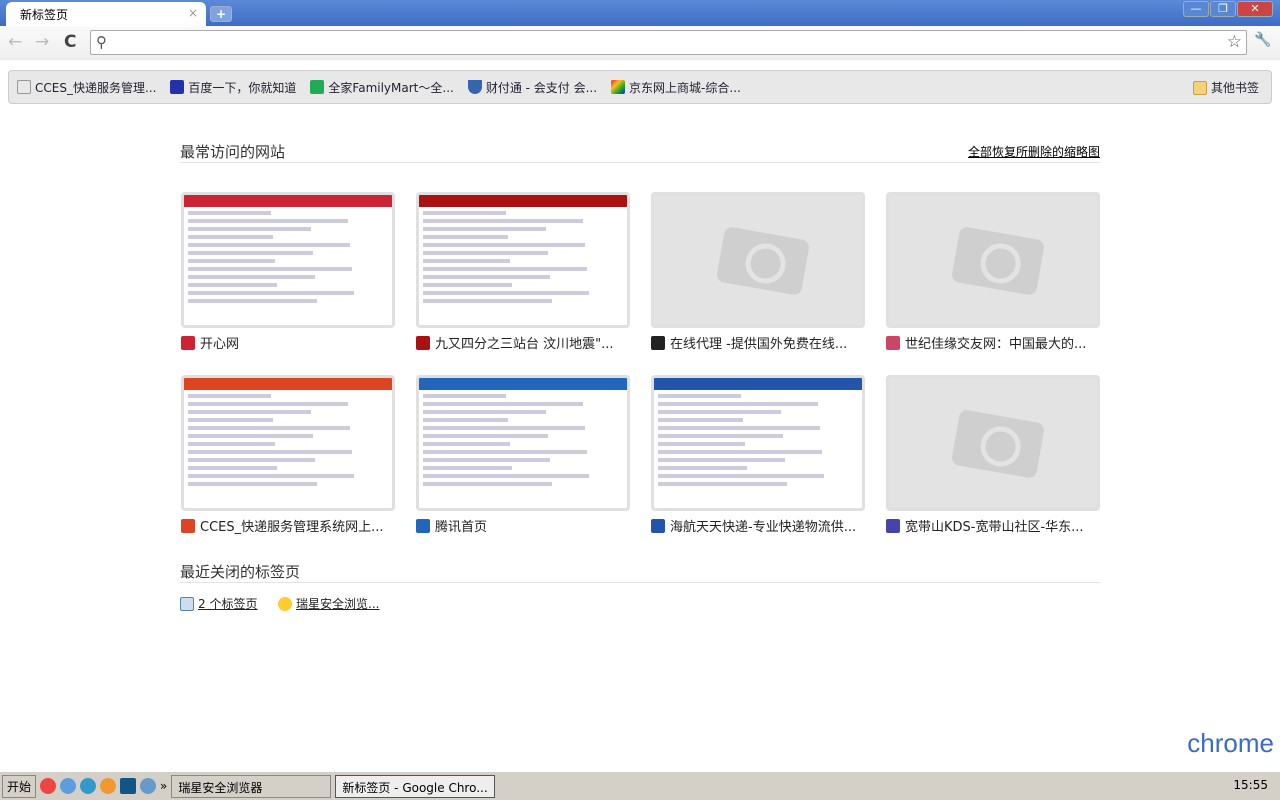 Image resolution: width=1280 pixels, height=800 pixels. What do you see at coordinates (668, 42) in the screenshot?
I see `omnibox: ⚲ ☆` at bounding box center [668, 42].